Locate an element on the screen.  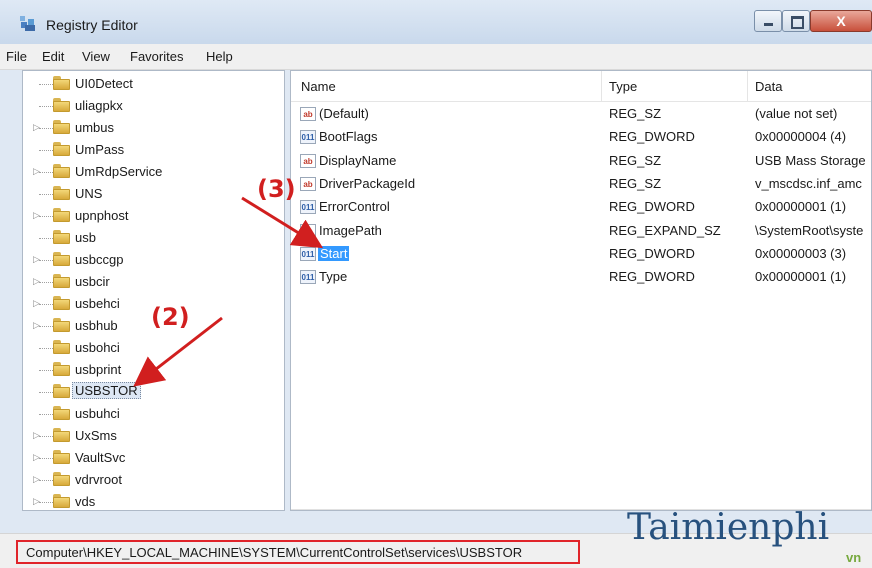
value-row: 011 Start REG_DWORD 0x00000003 (3) is located at coordinates (581, 254).